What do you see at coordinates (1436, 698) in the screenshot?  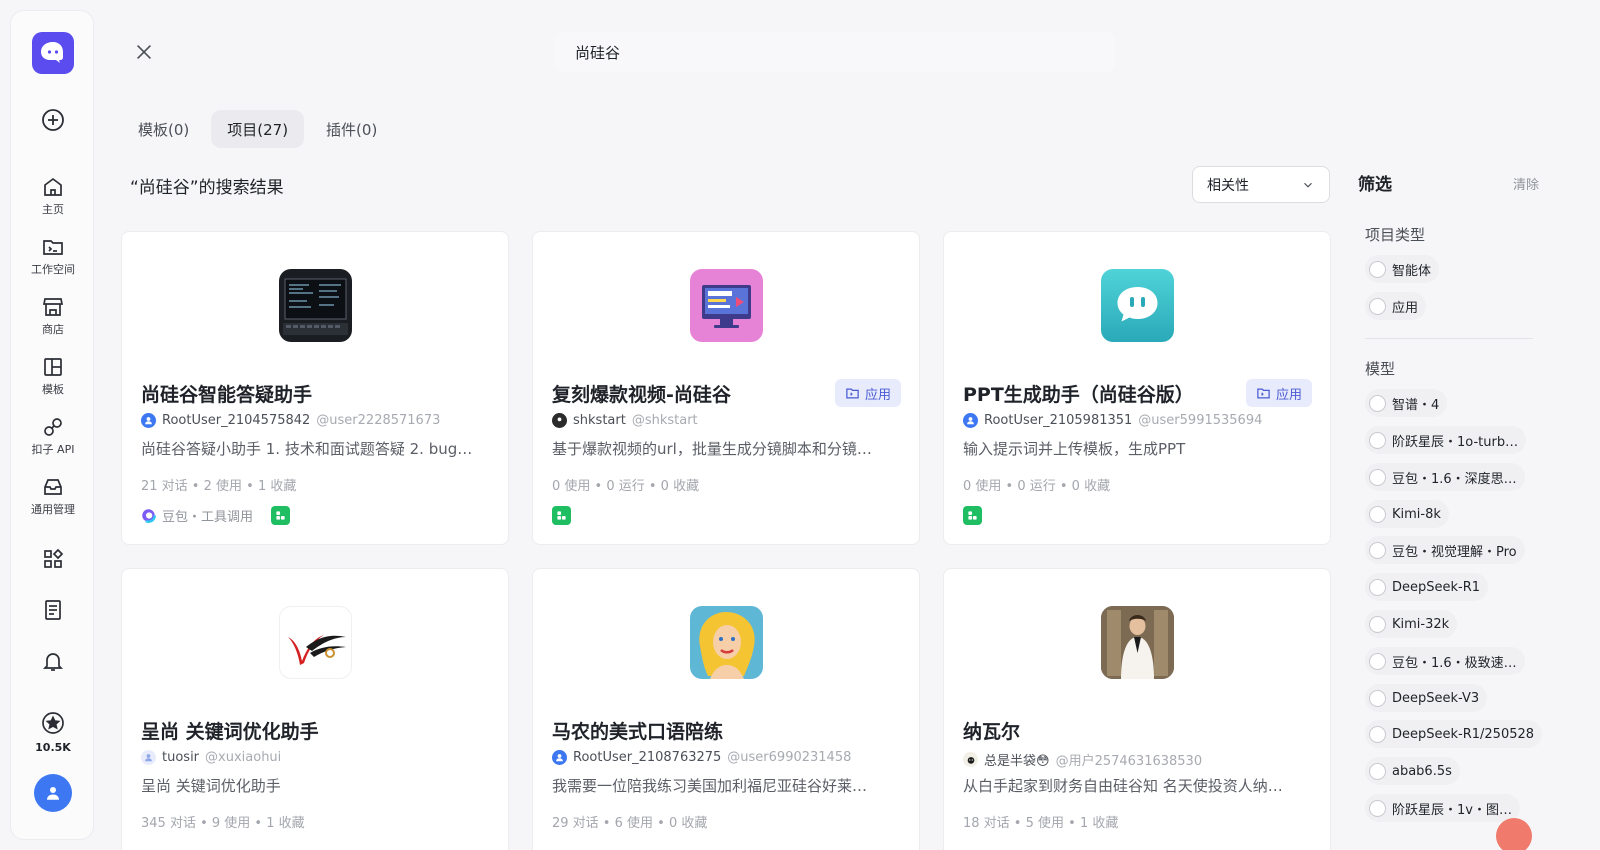 I see `chip-label: DeepSeek-V3` at bounding box center [1436, 698].